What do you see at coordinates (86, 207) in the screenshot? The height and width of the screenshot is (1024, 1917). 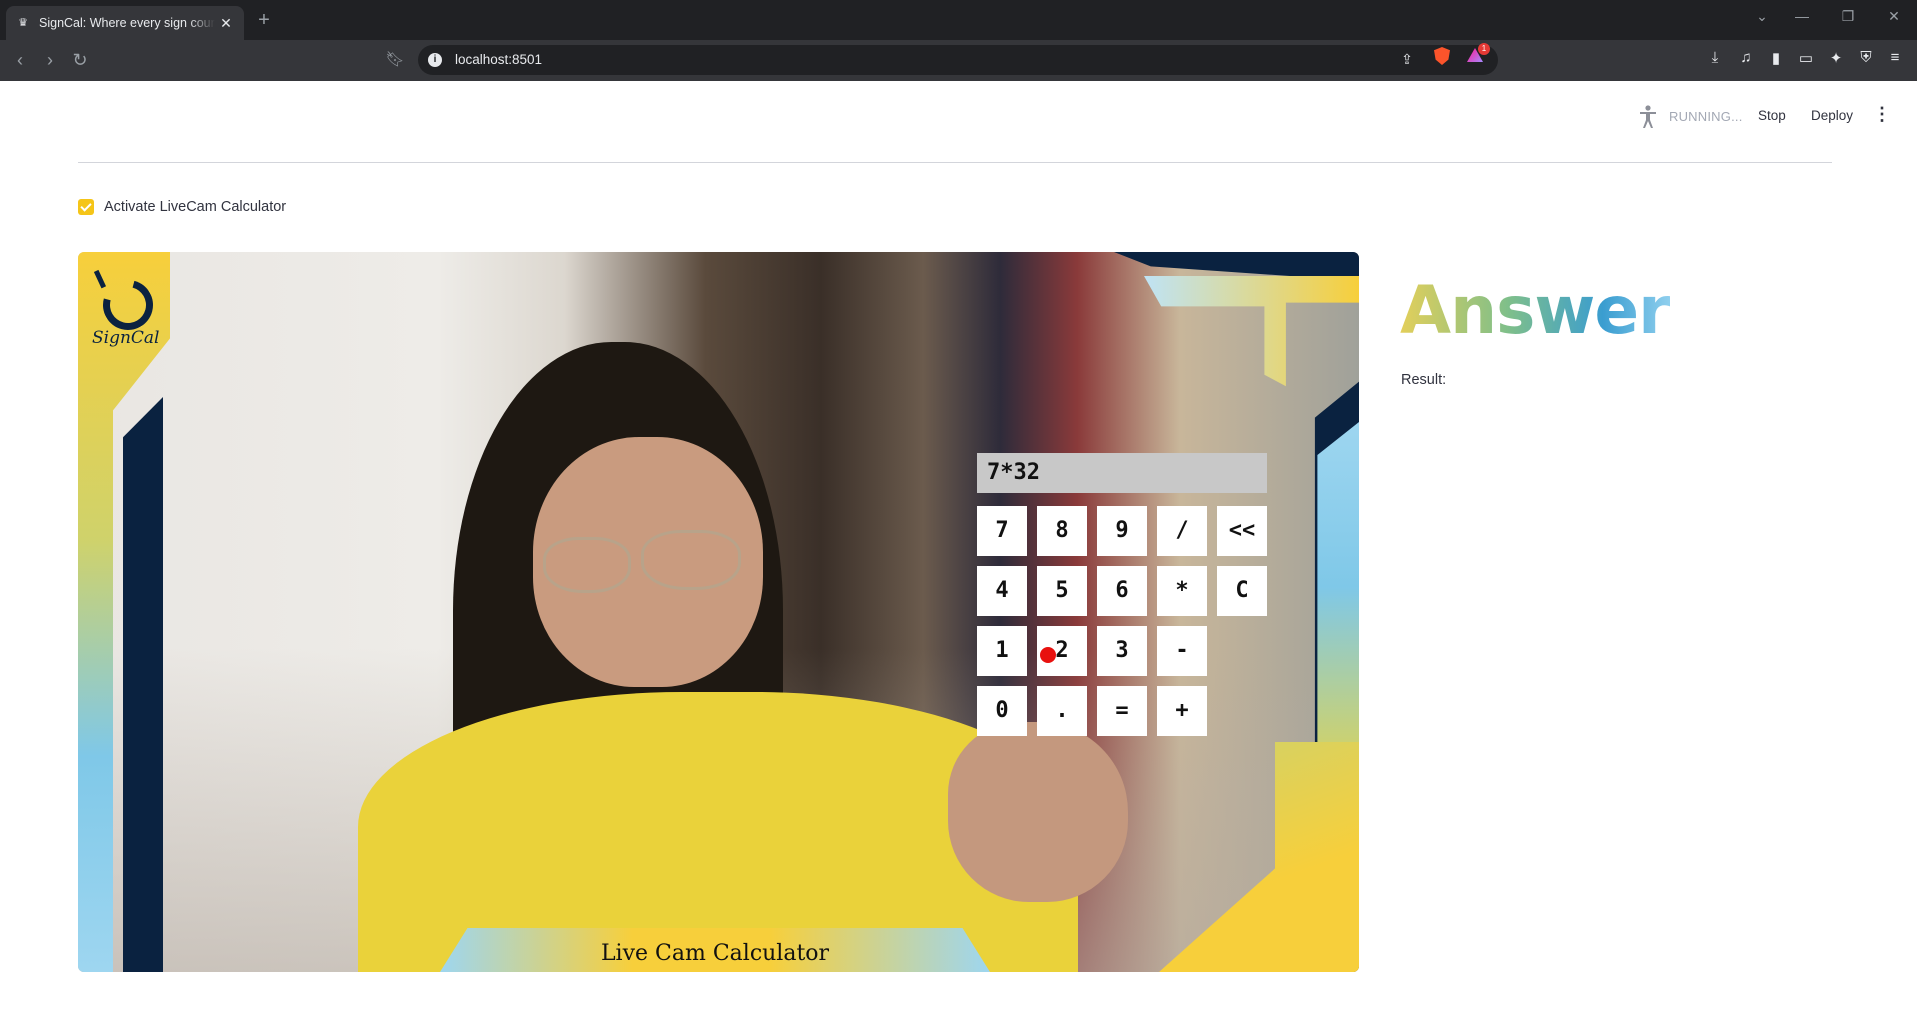 I see `checkbox-checked-icon` at bounding box center [86, 207].